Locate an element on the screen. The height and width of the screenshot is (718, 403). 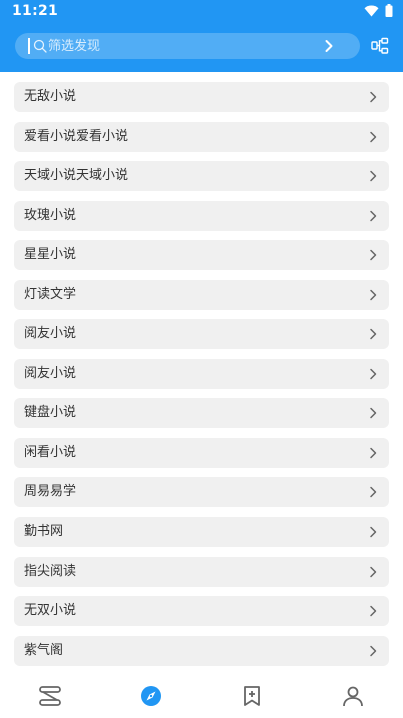
source-list-item-label: 闲看小说 is located at coordinates (50, 452).